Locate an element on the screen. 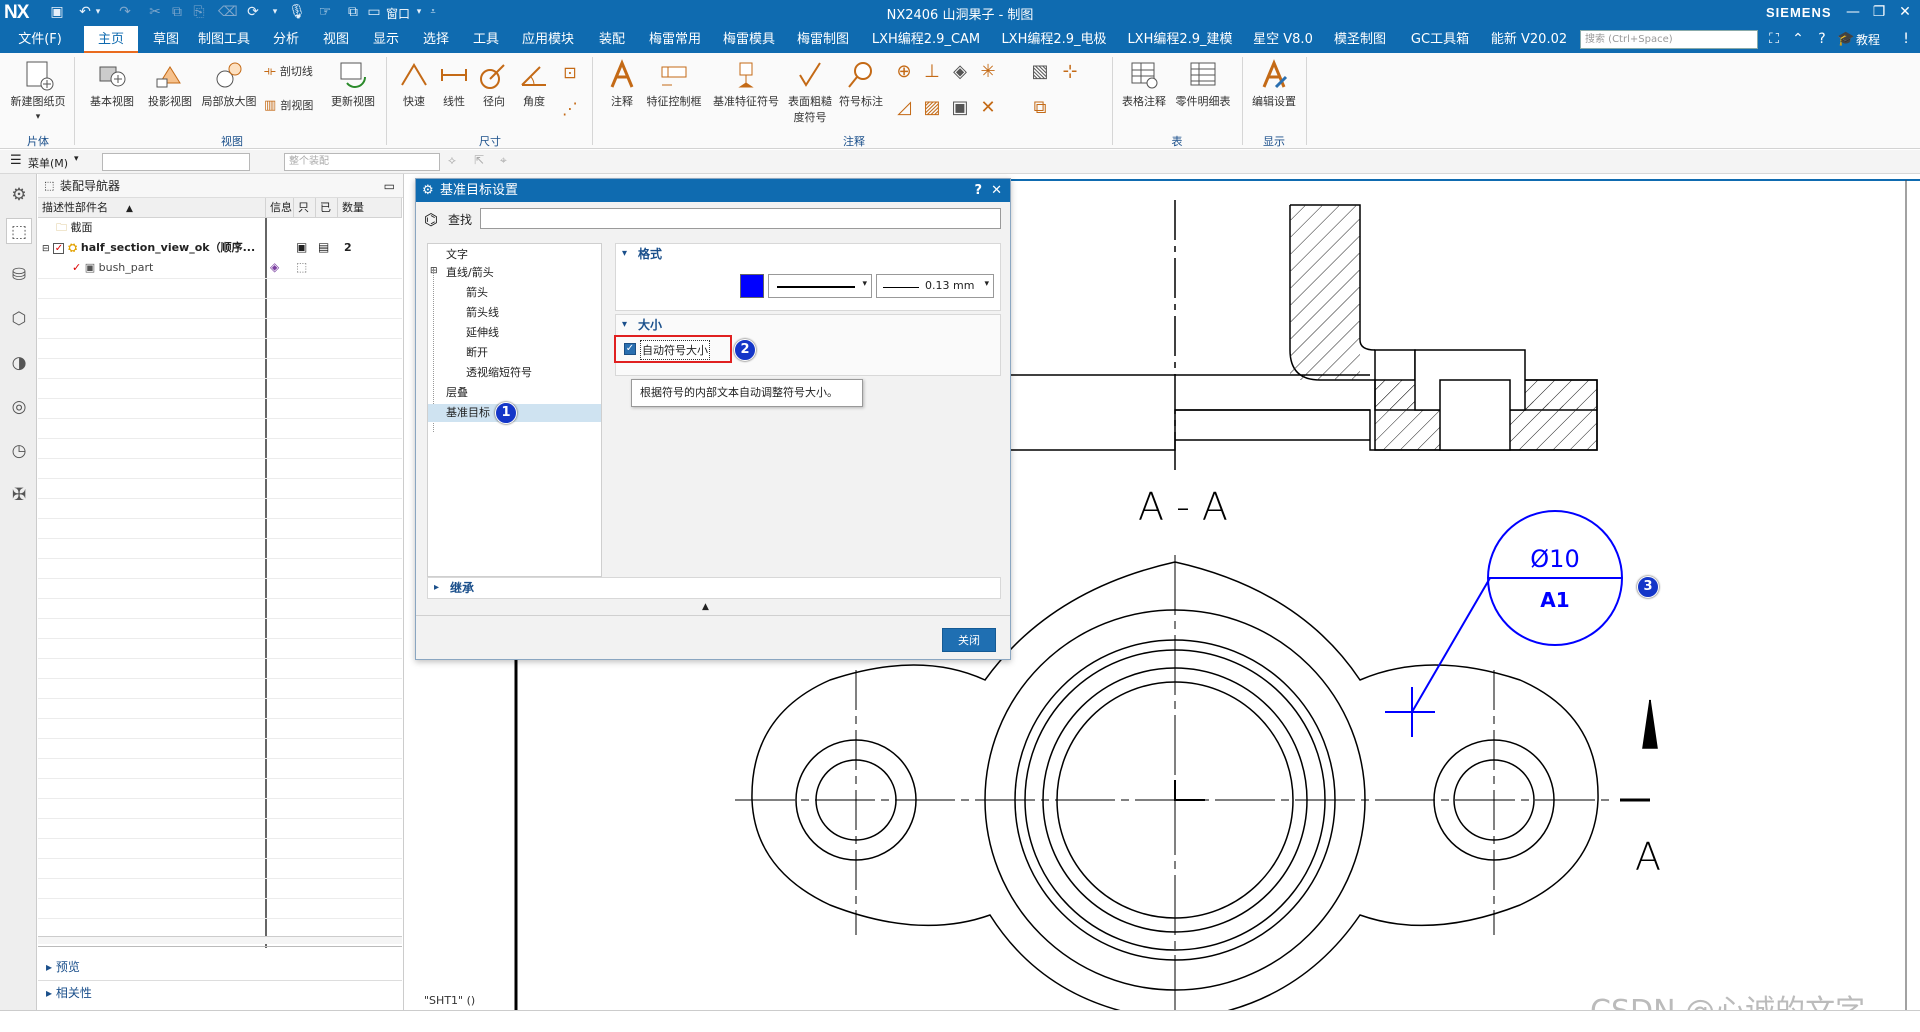 The height and width of the screenshot is (1032, 1920). close-window-icon: ✕ is located at coordinates (1905, 12).